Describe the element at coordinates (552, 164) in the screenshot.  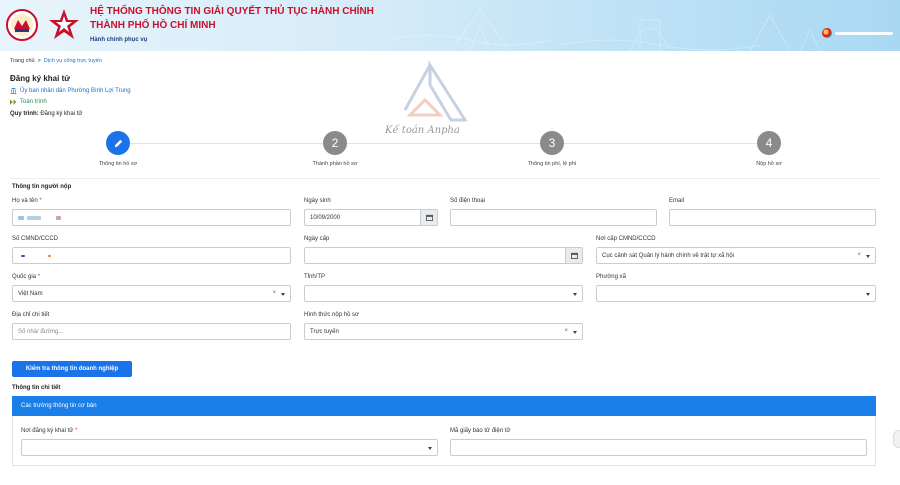
I see `step-3-label: Thông tin phí, lệ phí` at that location.